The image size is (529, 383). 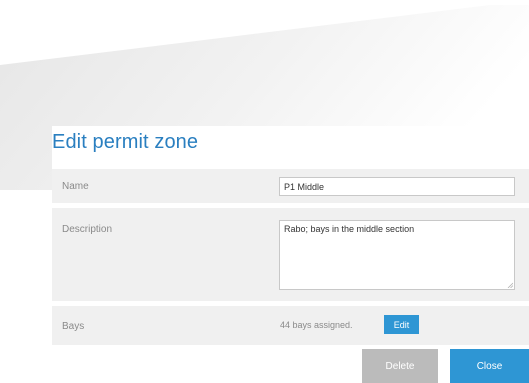 I want to click on close-button: Close, so click(x=489, y=366).